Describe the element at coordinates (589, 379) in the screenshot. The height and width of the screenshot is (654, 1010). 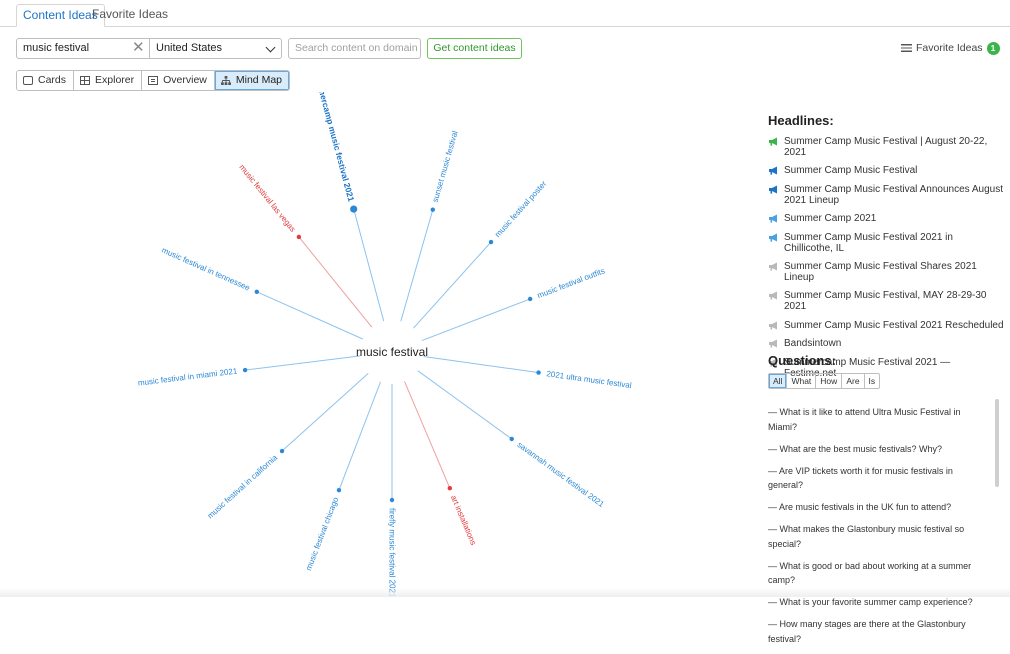
I see `mind-map-node-label: 2021 ultra music festival` at that location.